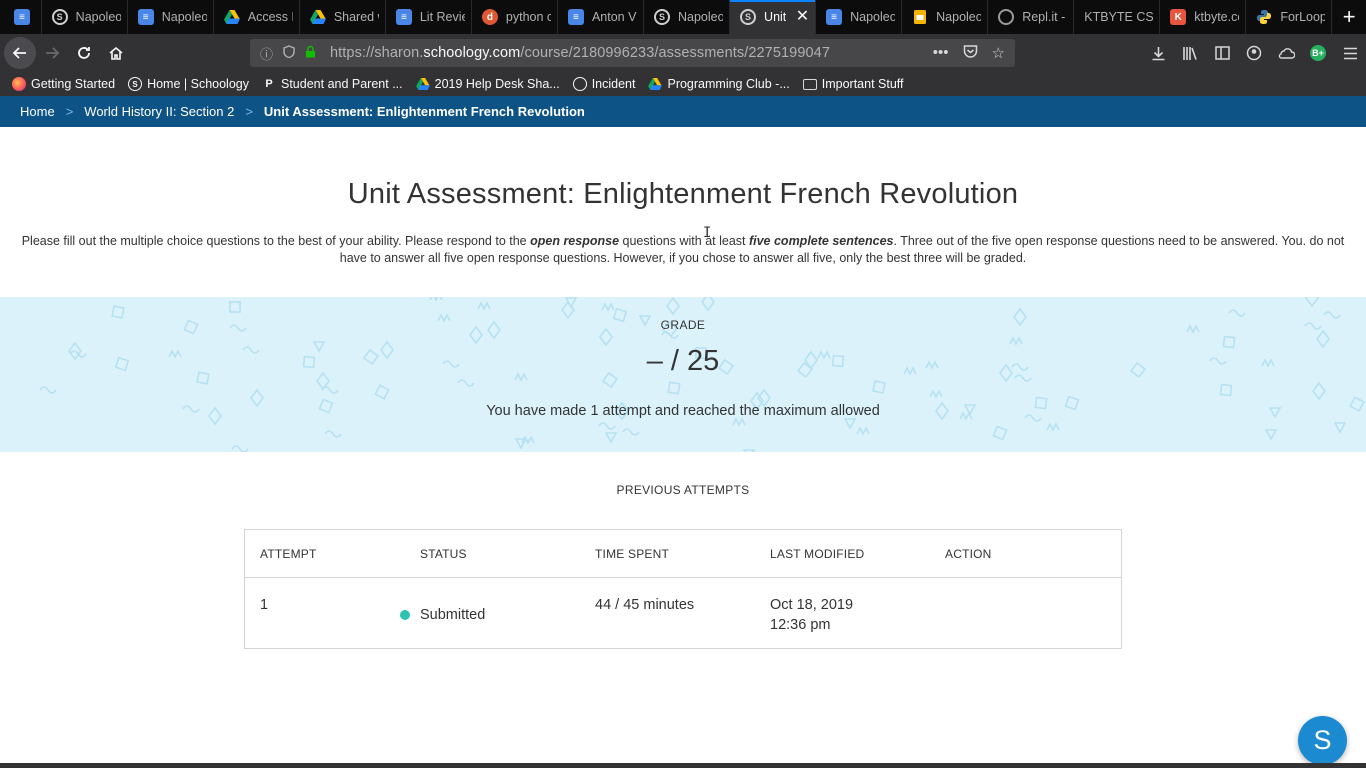 Image resolution: width=1366 pixels, height=768 pixels. I want to click on bookmark-star-icon: ☆, so click(998, 53).